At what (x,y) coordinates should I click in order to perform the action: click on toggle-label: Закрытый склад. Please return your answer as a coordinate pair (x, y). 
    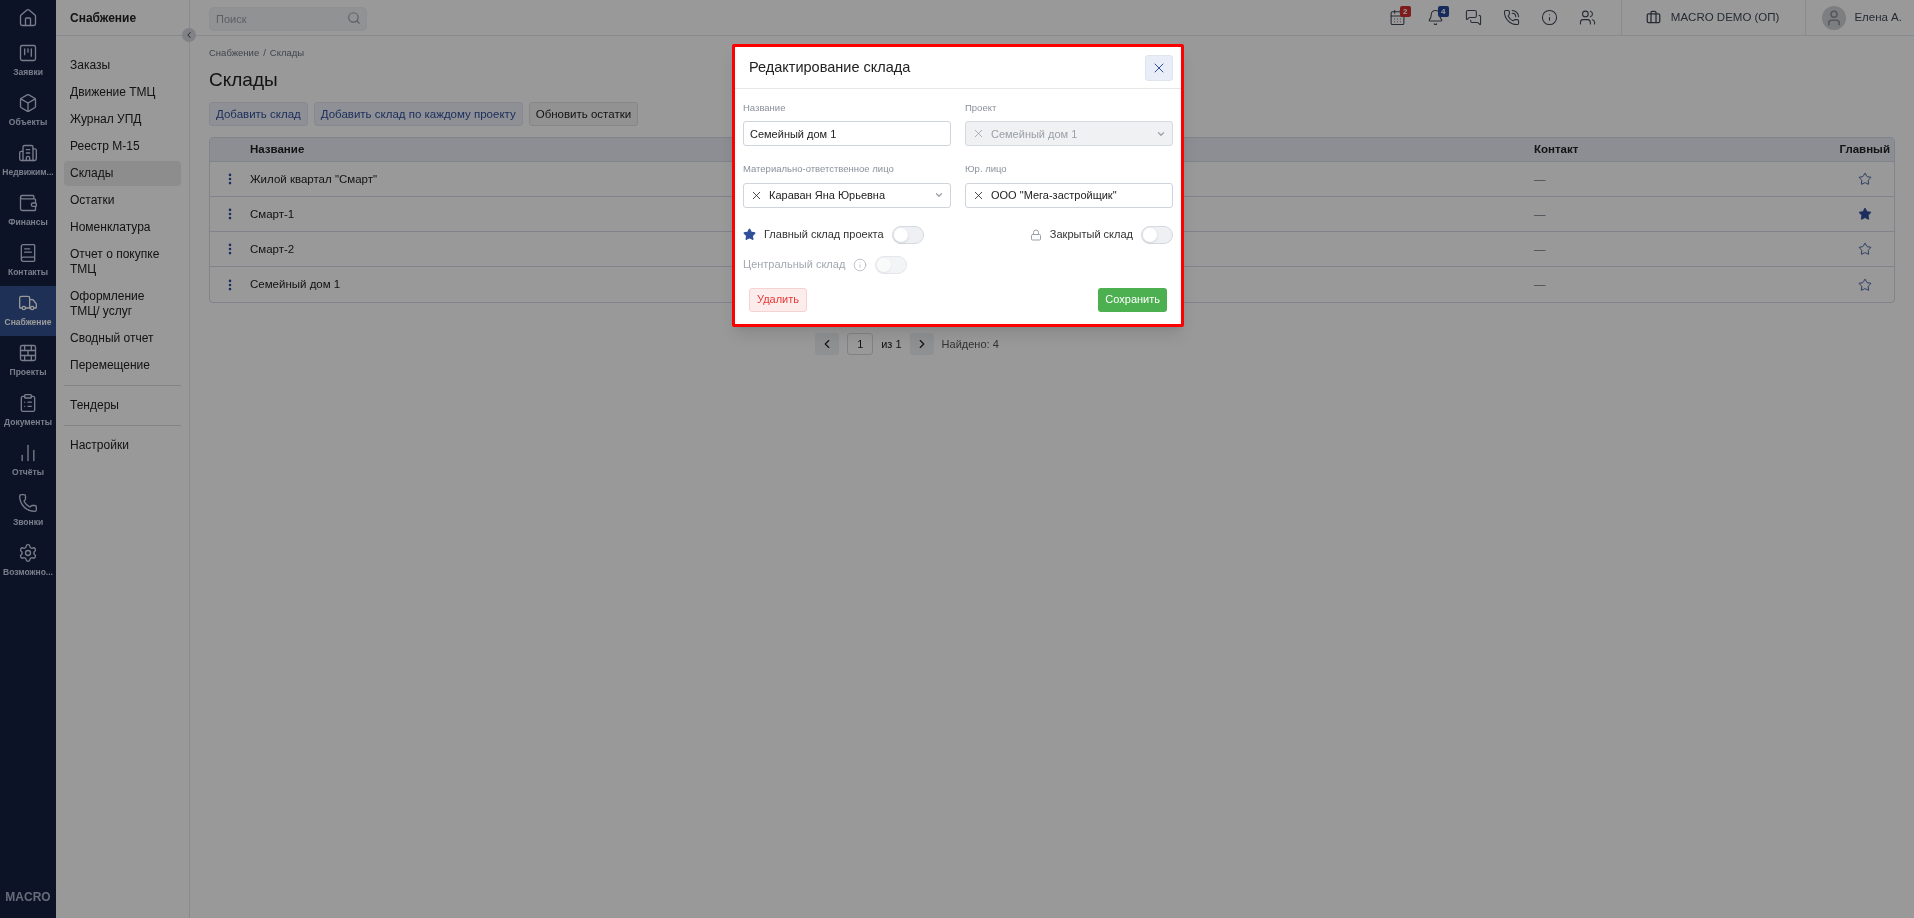
    Looking at the image, I should click on (1091, 235).